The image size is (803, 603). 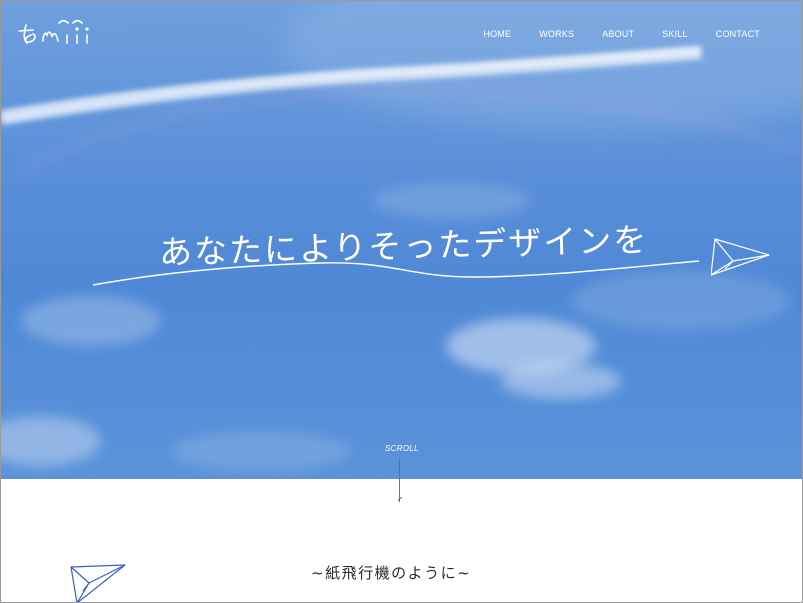 I want to click on main-nav: HOME WORKS ABOUT SKILL CONTACT, so click(x=607, y=34).